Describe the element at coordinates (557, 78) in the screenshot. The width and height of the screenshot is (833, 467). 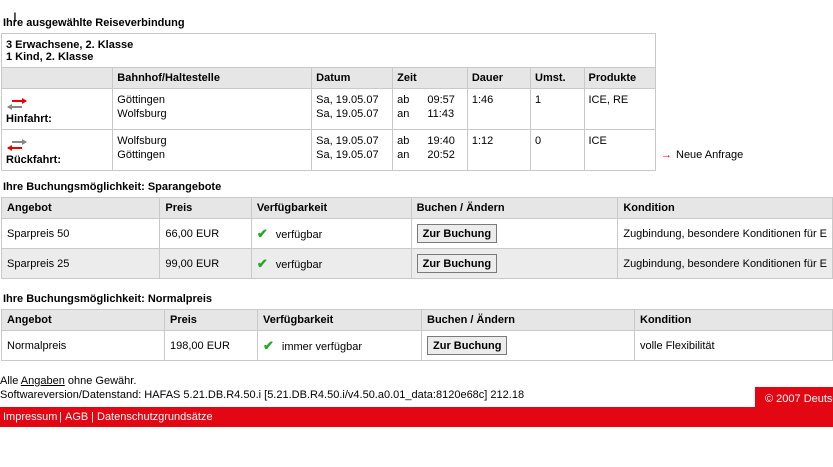
I see `col-changes: Umst.` at that location.